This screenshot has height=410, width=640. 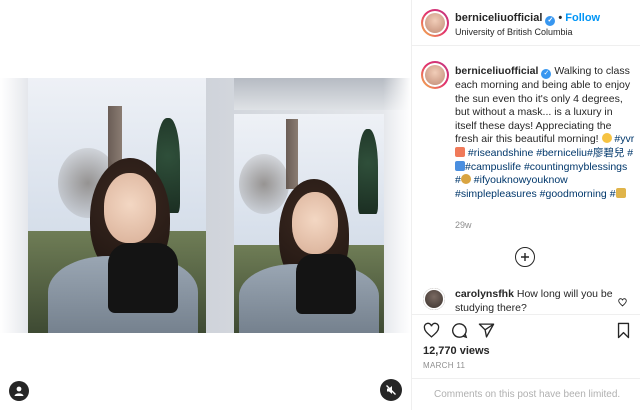 What do you see at coordinates (624, 139) in the screenshot?
I see `hashtag-yvr: #yvr` at bounding box center [624, 139].